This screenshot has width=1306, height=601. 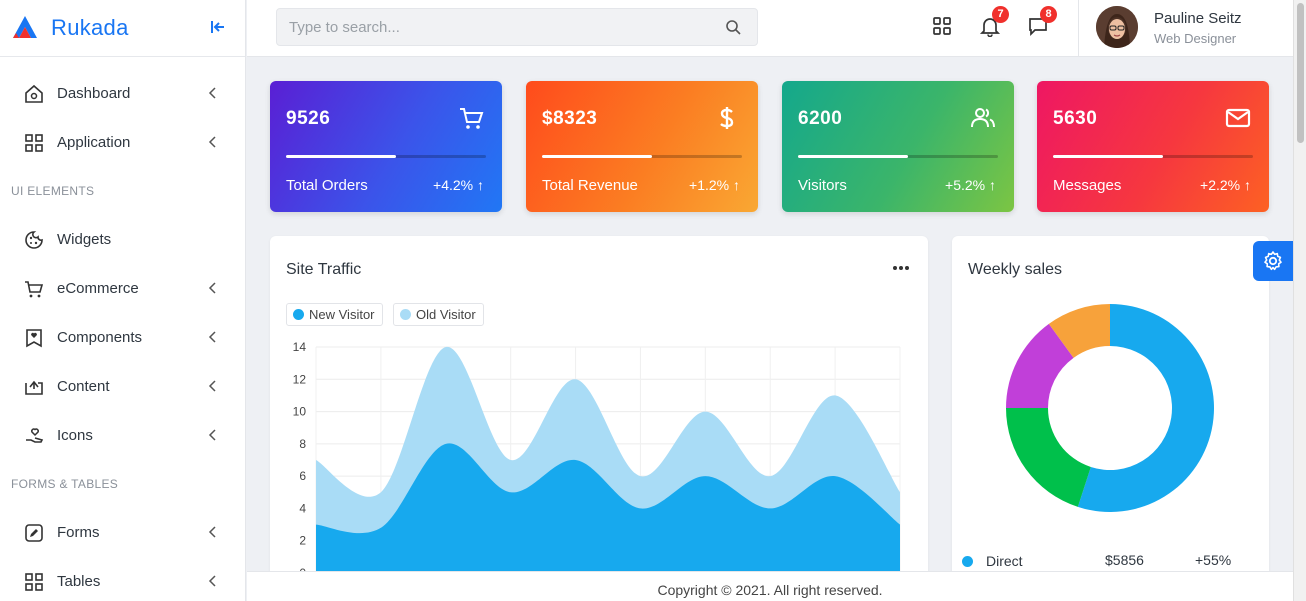 What do you see at coordinates (79, 581) in the screenshot?
I see `sidebar-item-label: Tables` at bounding box center [79, 581].